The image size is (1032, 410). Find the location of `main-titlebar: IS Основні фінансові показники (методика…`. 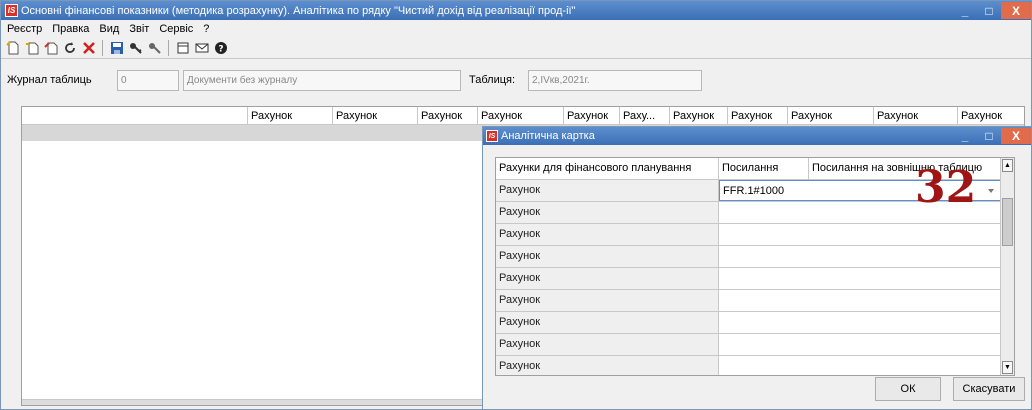

main-titlebar: IS Основні фінансові показники (методика… is located at coordinates (516, 10).